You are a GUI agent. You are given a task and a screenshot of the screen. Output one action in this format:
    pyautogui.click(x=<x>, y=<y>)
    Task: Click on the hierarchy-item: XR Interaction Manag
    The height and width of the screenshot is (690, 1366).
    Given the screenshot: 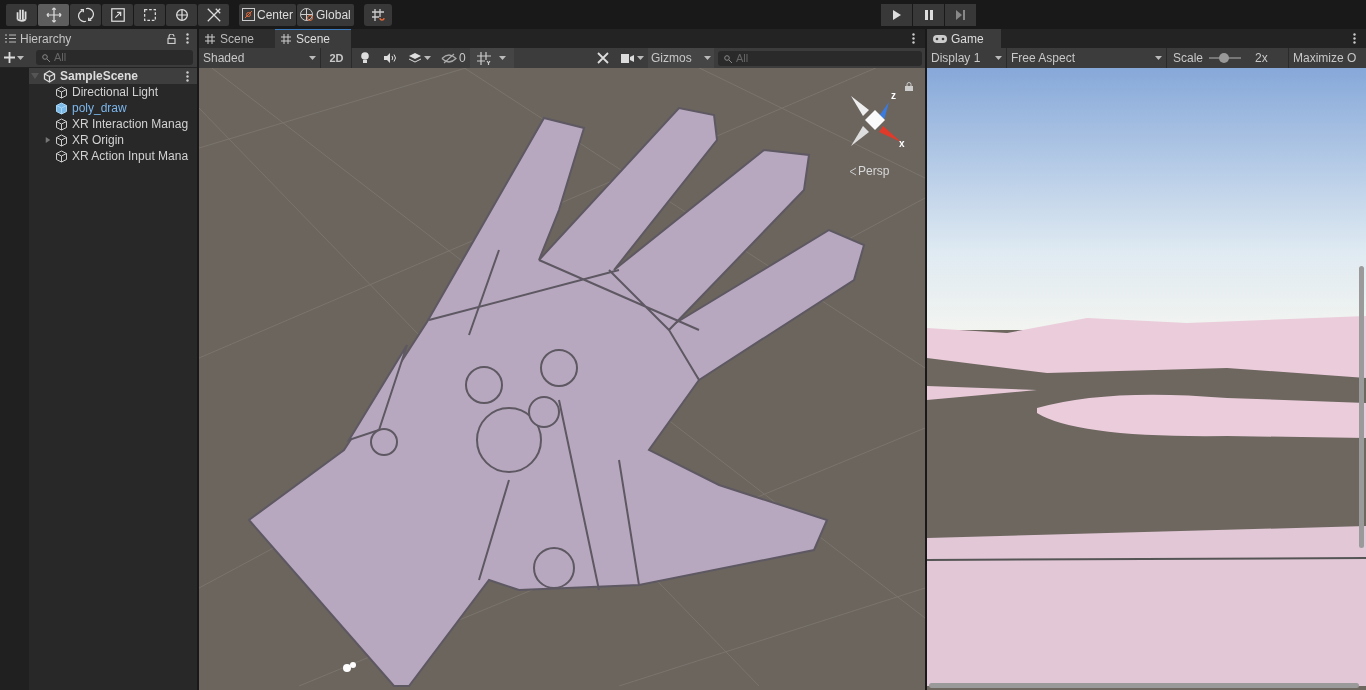 What is the action you would take?
    pyautogui.click(x=130, y=124)
    